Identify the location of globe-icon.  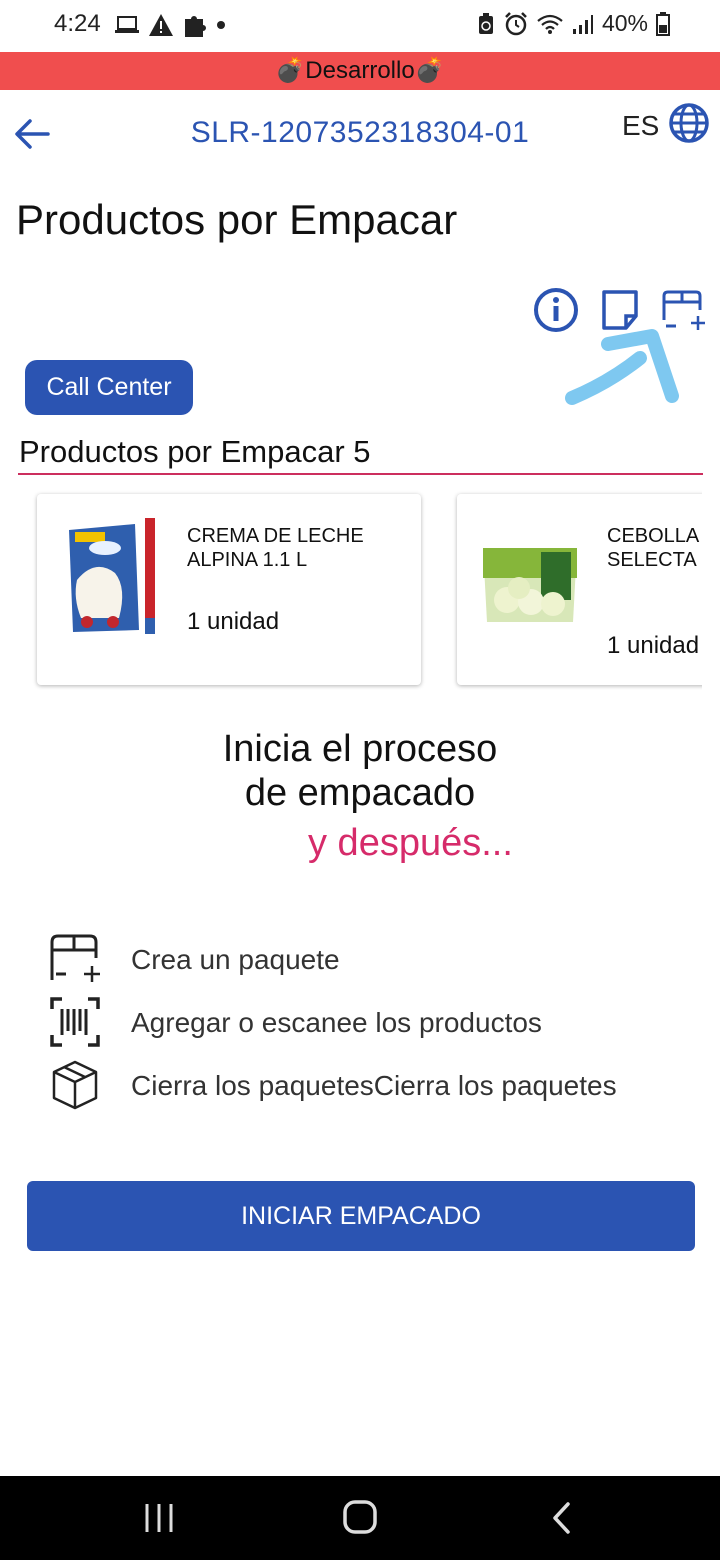
(689, 123).